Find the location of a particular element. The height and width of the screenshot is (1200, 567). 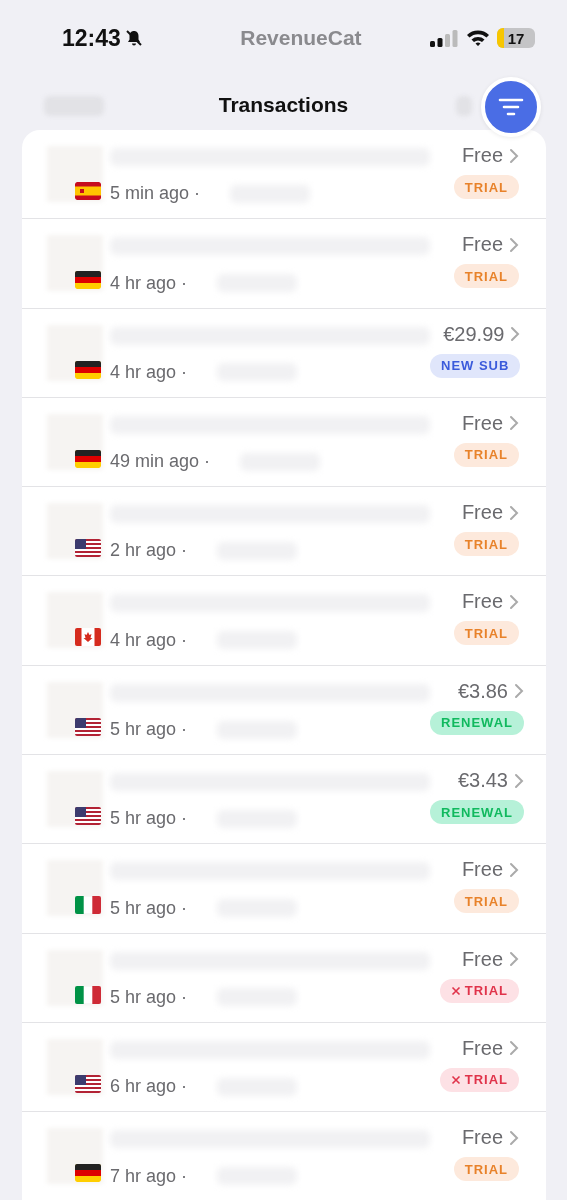

status-badge: NEW SUB is located at coordinates (475, 365).